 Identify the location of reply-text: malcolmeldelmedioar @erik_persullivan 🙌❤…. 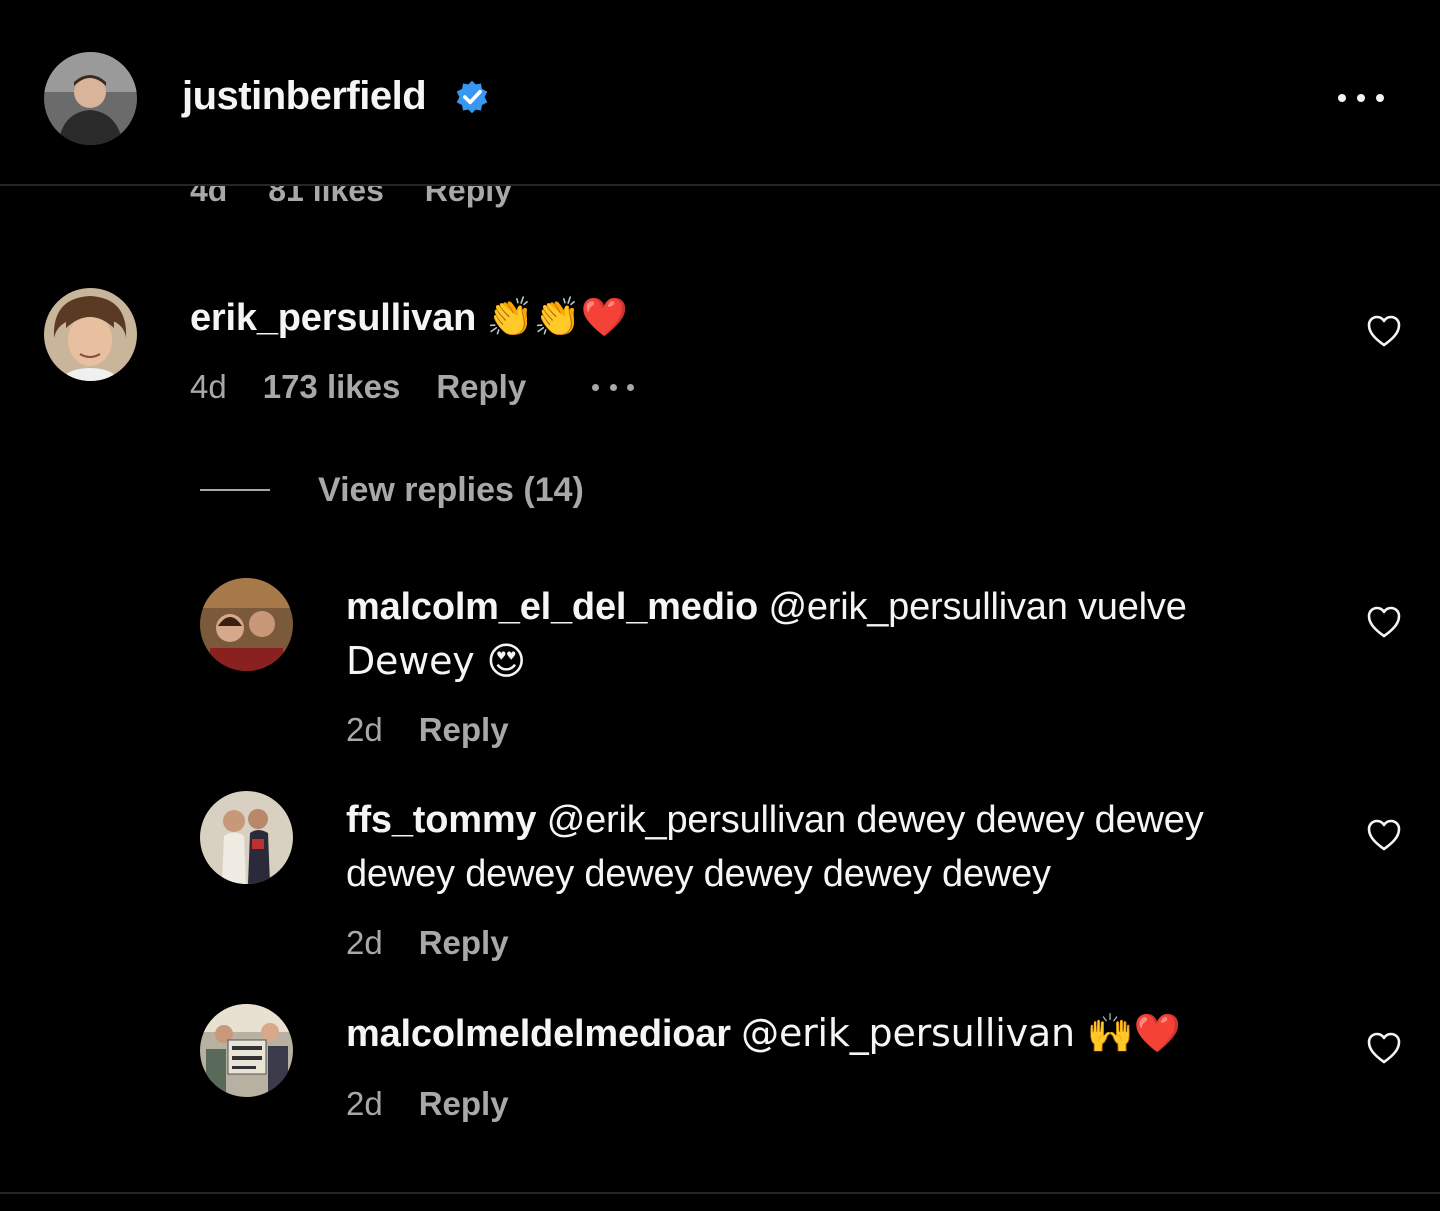
(836, 1033).